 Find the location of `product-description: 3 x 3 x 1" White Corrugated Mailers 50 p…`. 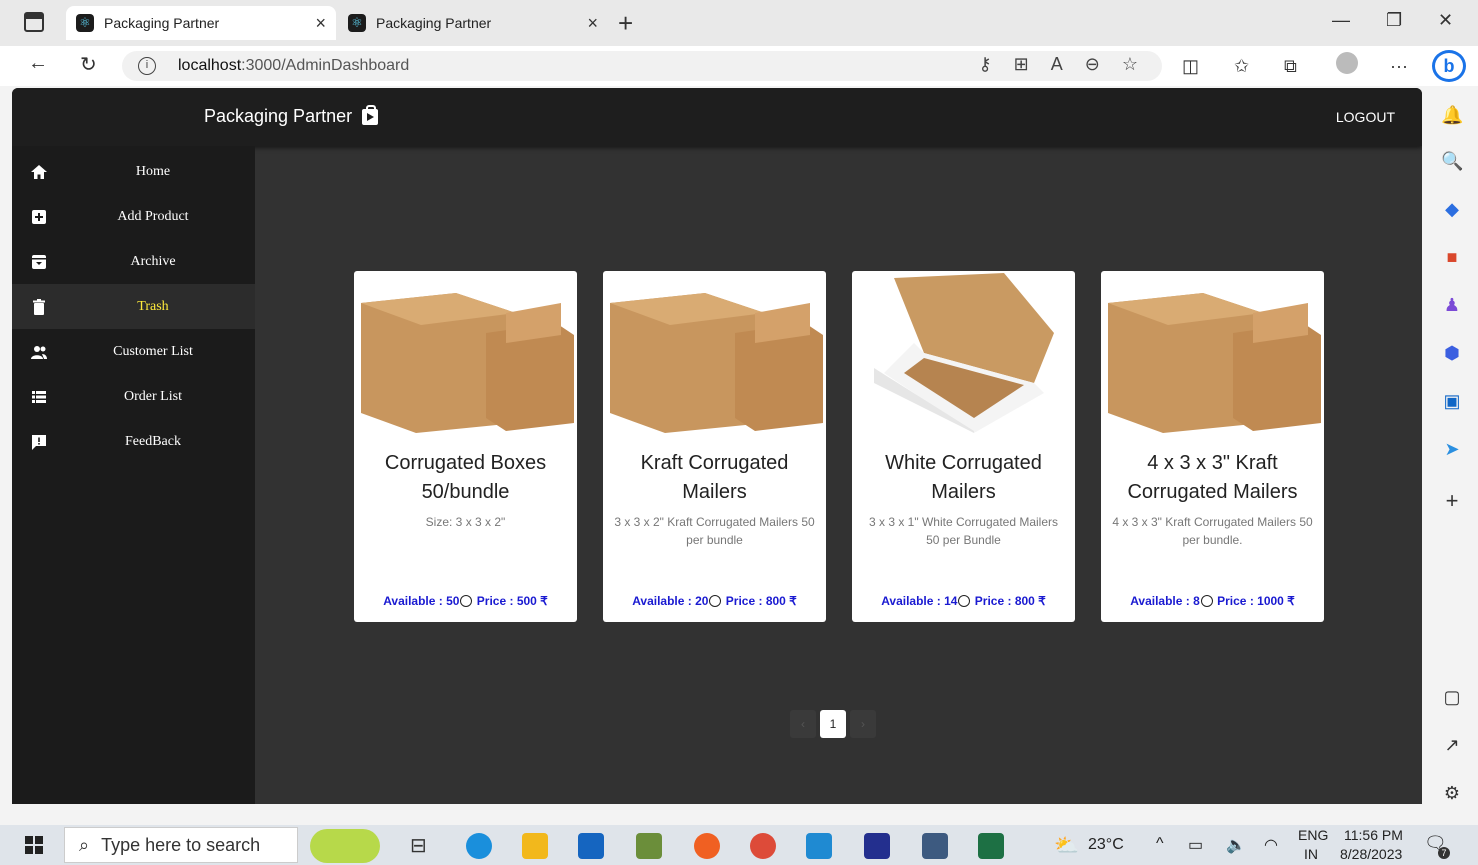

product-description: 3 x 3 x 1" White Corrugated Mailers 50 p… is located at coordinates (963, 531).